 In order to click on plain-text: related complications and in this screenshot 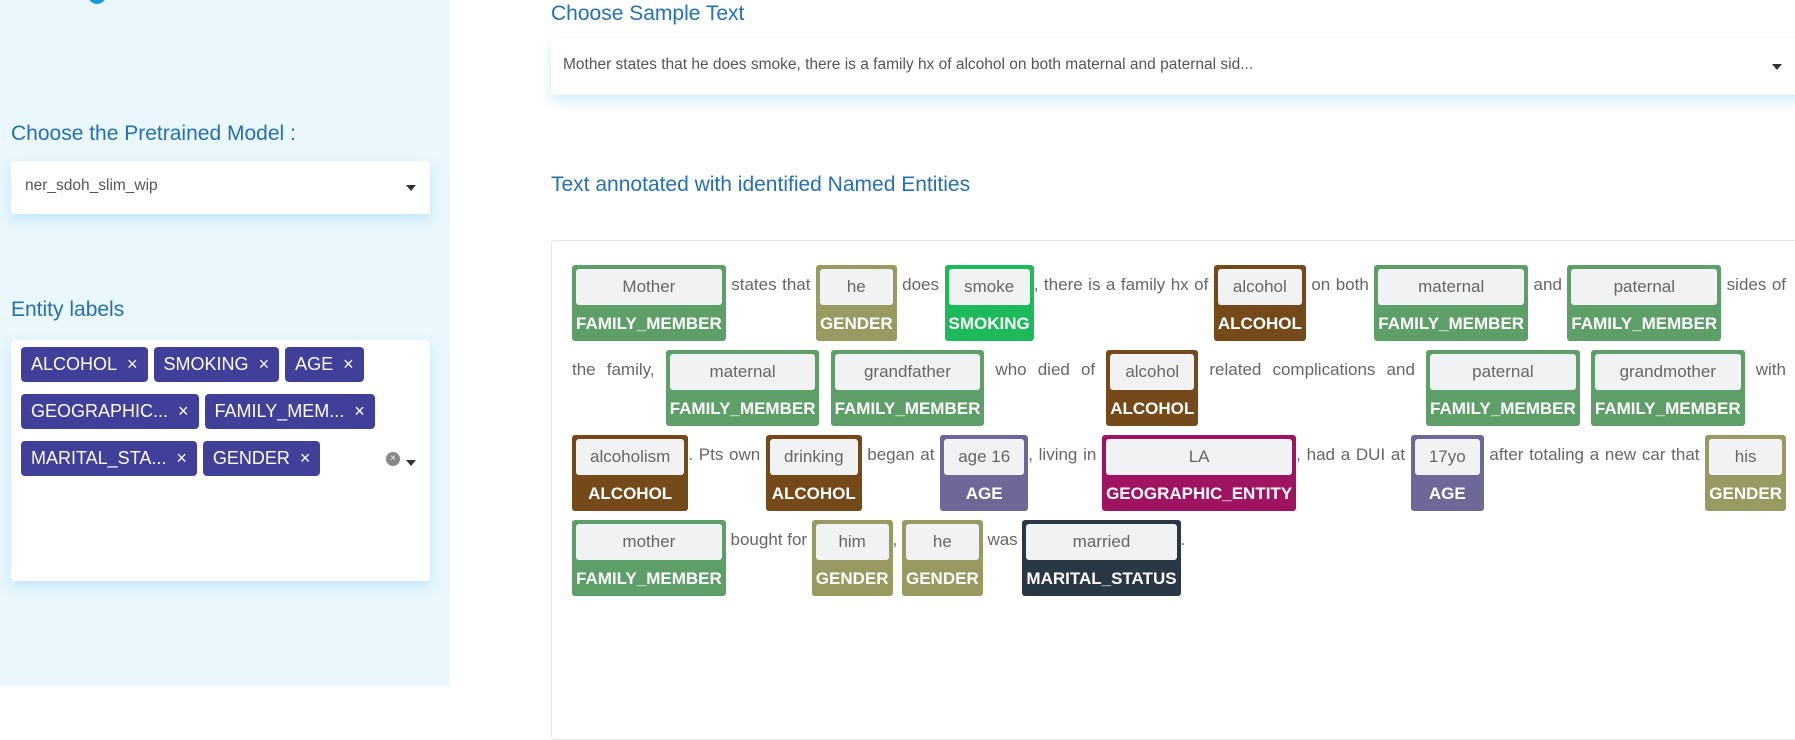, I will do `click(1312, 369)`.